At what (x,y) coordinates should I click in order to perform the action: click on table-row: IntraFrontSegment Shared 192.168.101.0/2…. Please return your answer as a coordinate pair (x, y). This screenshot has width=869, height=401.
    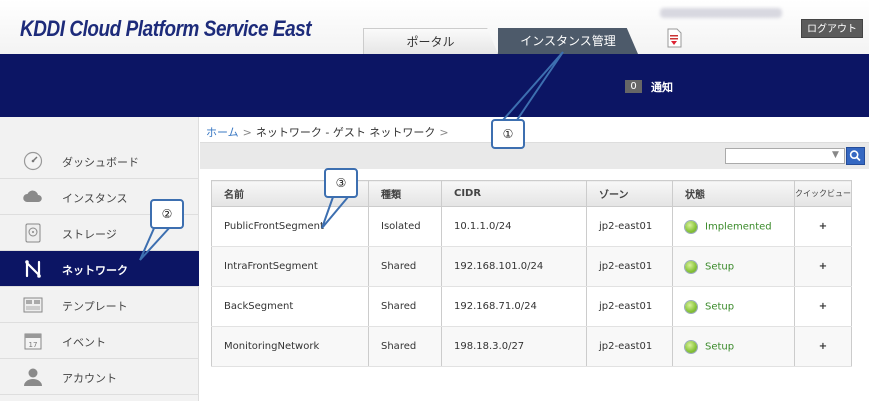
    Looking at the image, I should click on (531, 266).